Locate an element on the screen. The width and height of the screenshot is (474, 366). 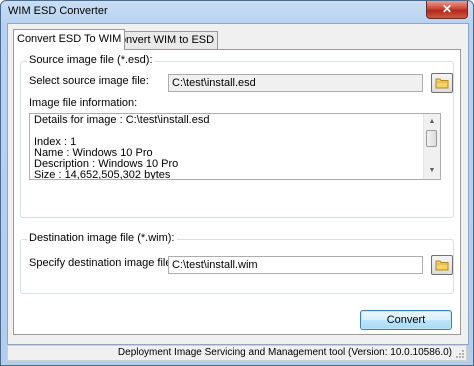
info-scrollbar: ▲ ▼ is located at coordinates (431, 146).